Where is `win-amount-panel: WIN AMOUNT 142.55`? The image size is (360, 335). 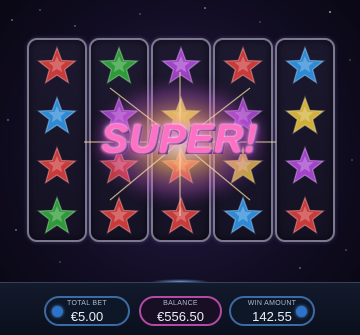
win-amount-panel: WIN AMOUNT 142.55 is located at coordinates (272, 311).